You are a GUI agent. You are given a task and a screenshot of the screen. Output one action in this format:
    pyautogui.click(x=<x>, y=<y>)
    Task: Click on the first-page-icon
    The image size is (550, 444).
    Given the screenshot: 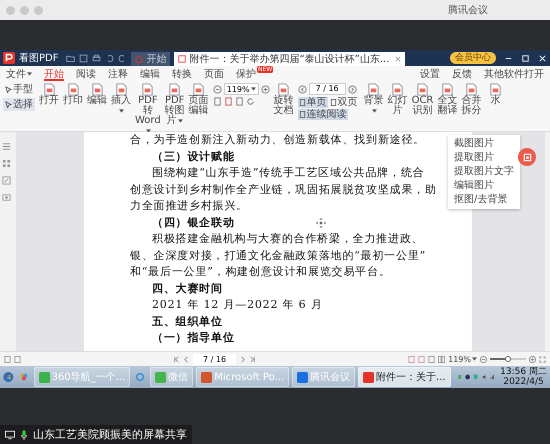 What is the action you would take?
    pyautogui.click(x=176, y=359)
    